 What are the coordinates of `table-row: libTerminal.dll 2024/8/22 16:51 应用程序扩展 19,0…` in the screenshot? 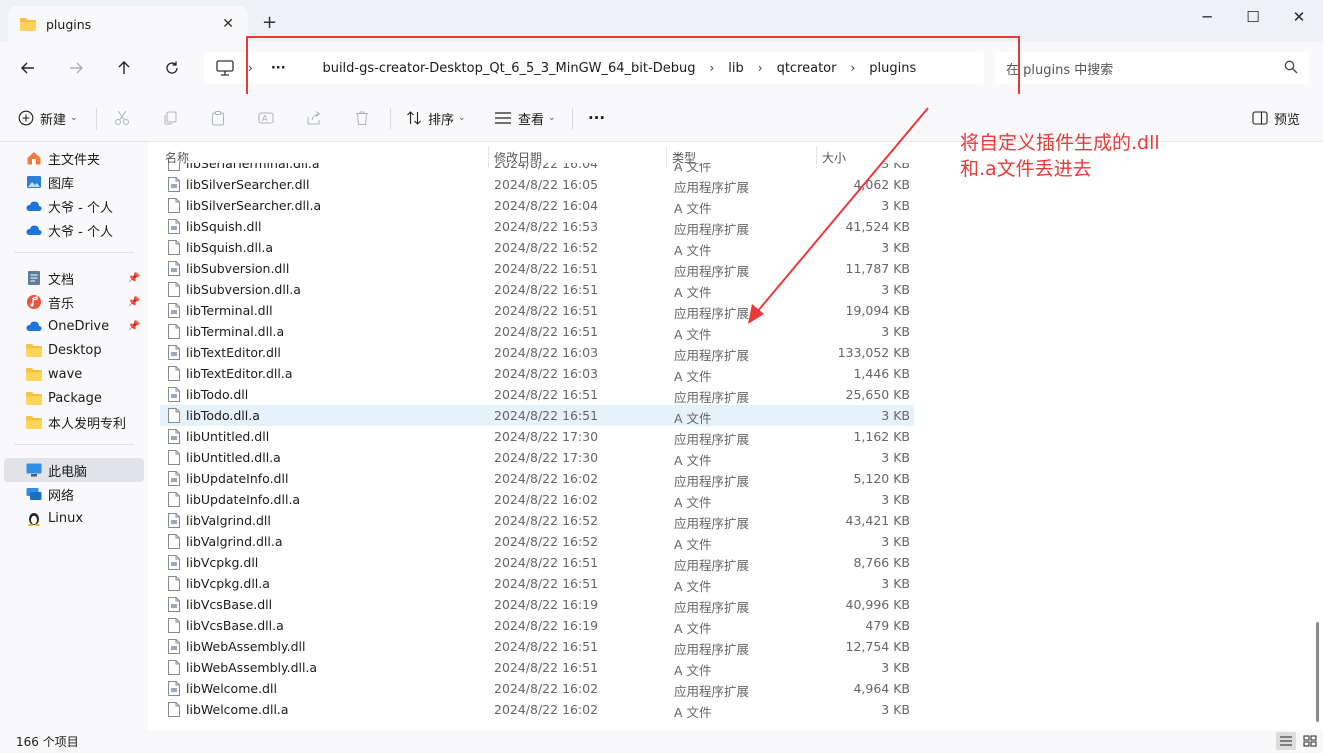 It's located at (537, 310).